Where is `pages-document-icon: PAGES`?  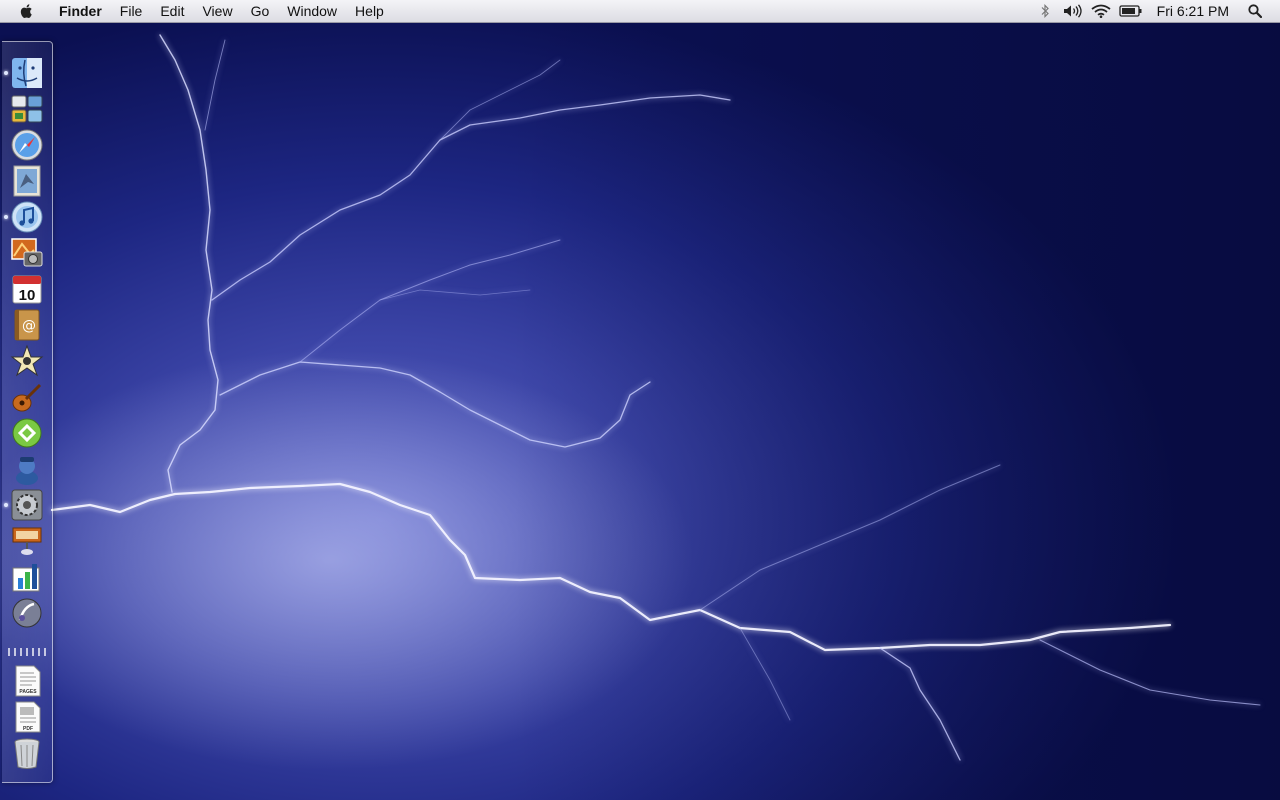
pages-document-icon: PAGES is located at coordinates (28, 681).